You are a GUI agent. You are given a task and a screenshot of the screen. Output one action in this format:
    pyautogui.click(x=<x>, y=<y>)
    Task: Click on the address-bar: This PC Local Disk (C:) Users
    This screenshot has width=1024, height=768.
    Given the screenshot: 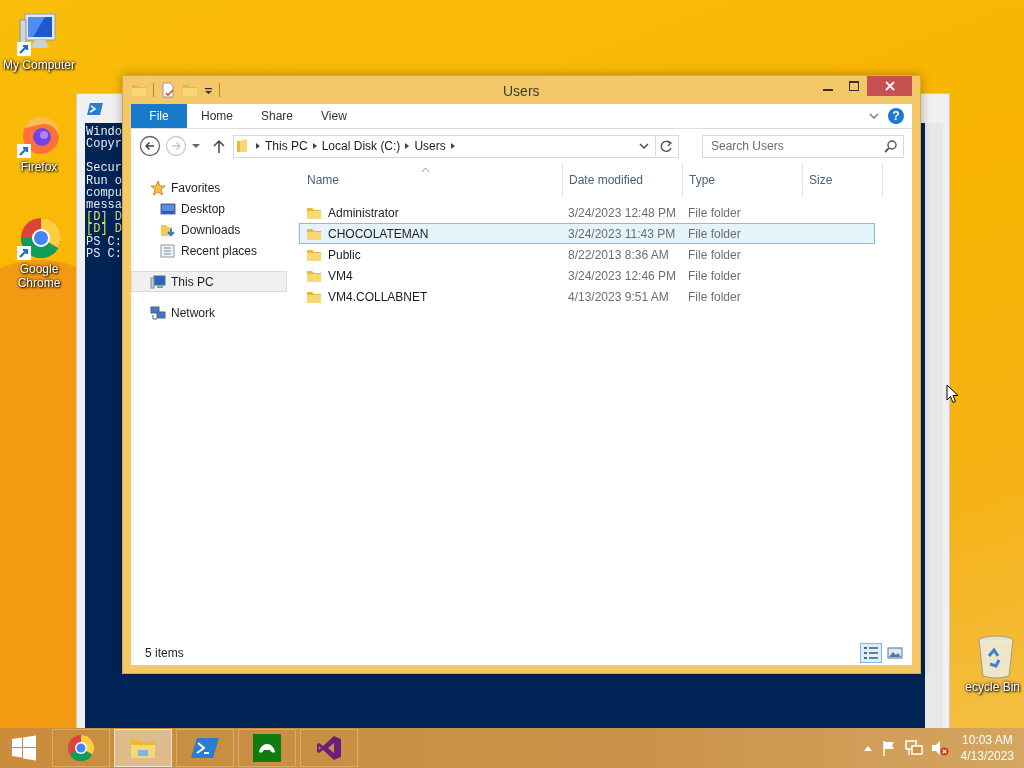 What is the action you would take?
    pyautogui.click(x=456, y=146)
    